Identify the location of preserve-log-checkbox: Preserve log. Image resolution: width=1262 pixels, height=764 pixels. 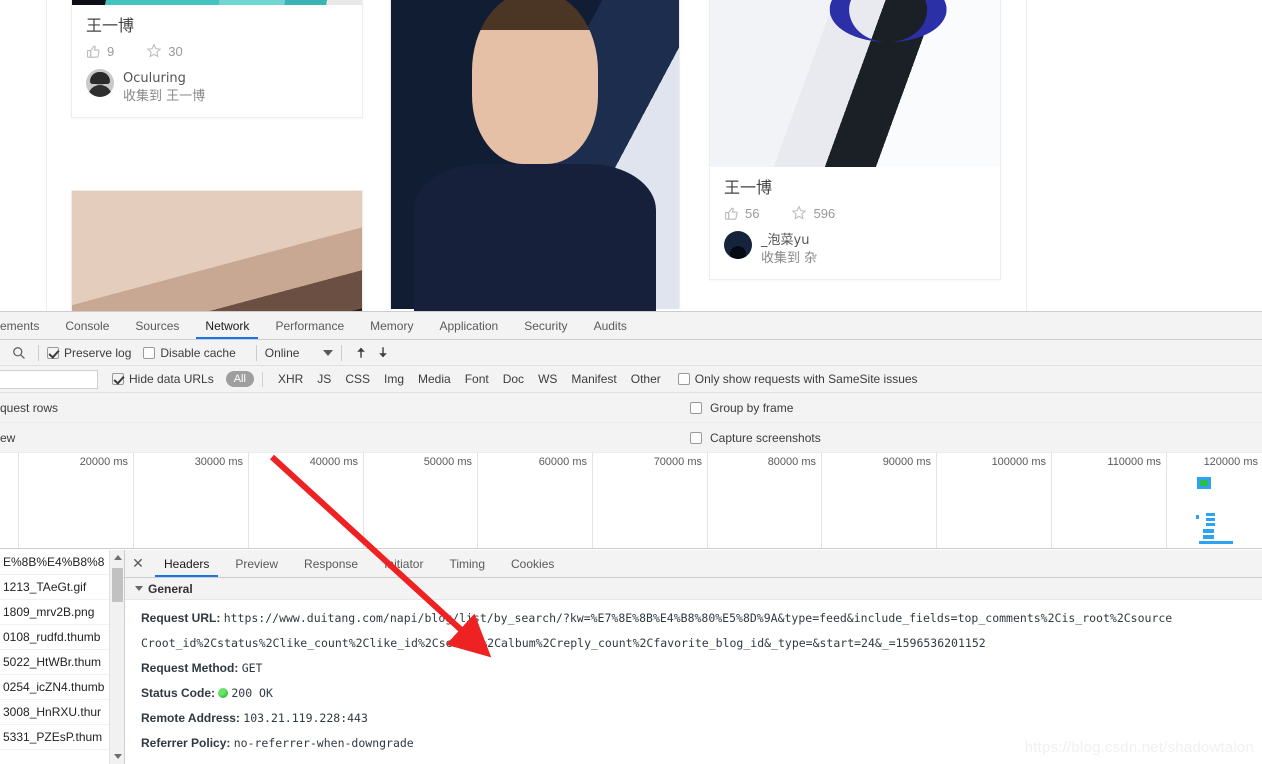
(89, 353).